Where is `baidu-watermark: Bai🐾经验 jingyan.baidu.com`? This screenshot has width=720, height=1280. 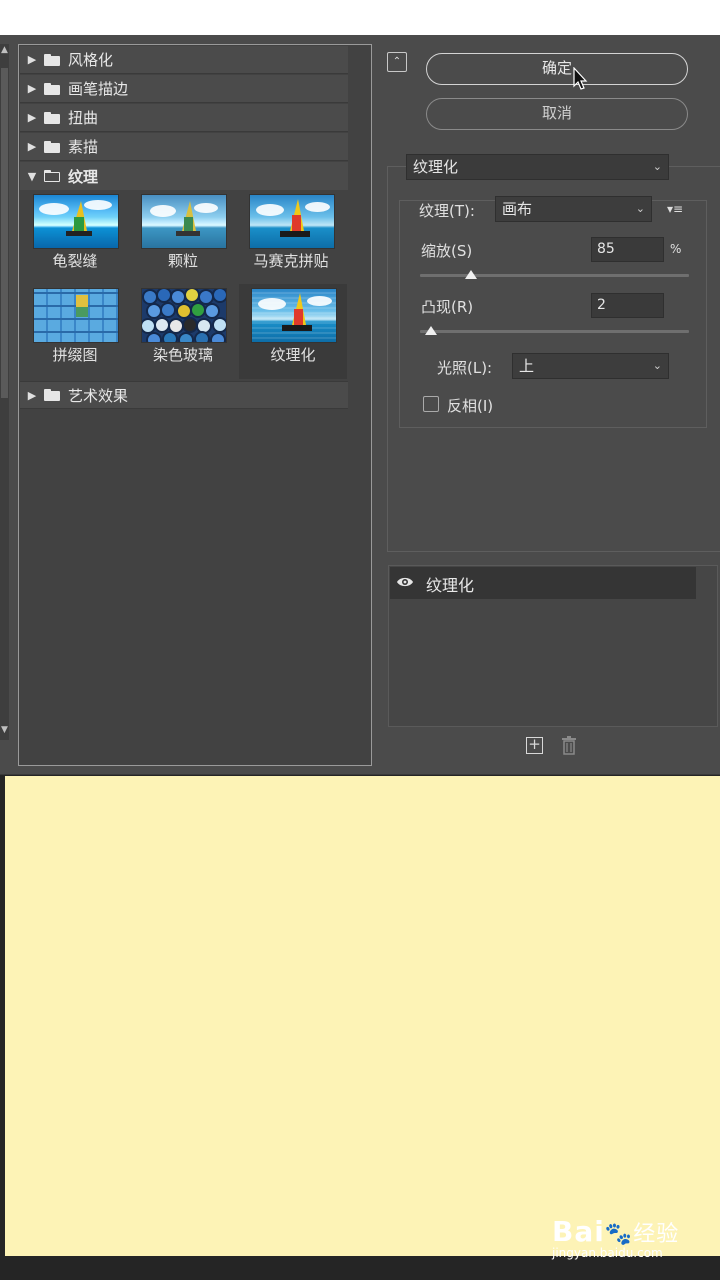 baidu-watermark: Bai🐾经验 jingyan.baidu.com is located at coordinates (622, 1235).